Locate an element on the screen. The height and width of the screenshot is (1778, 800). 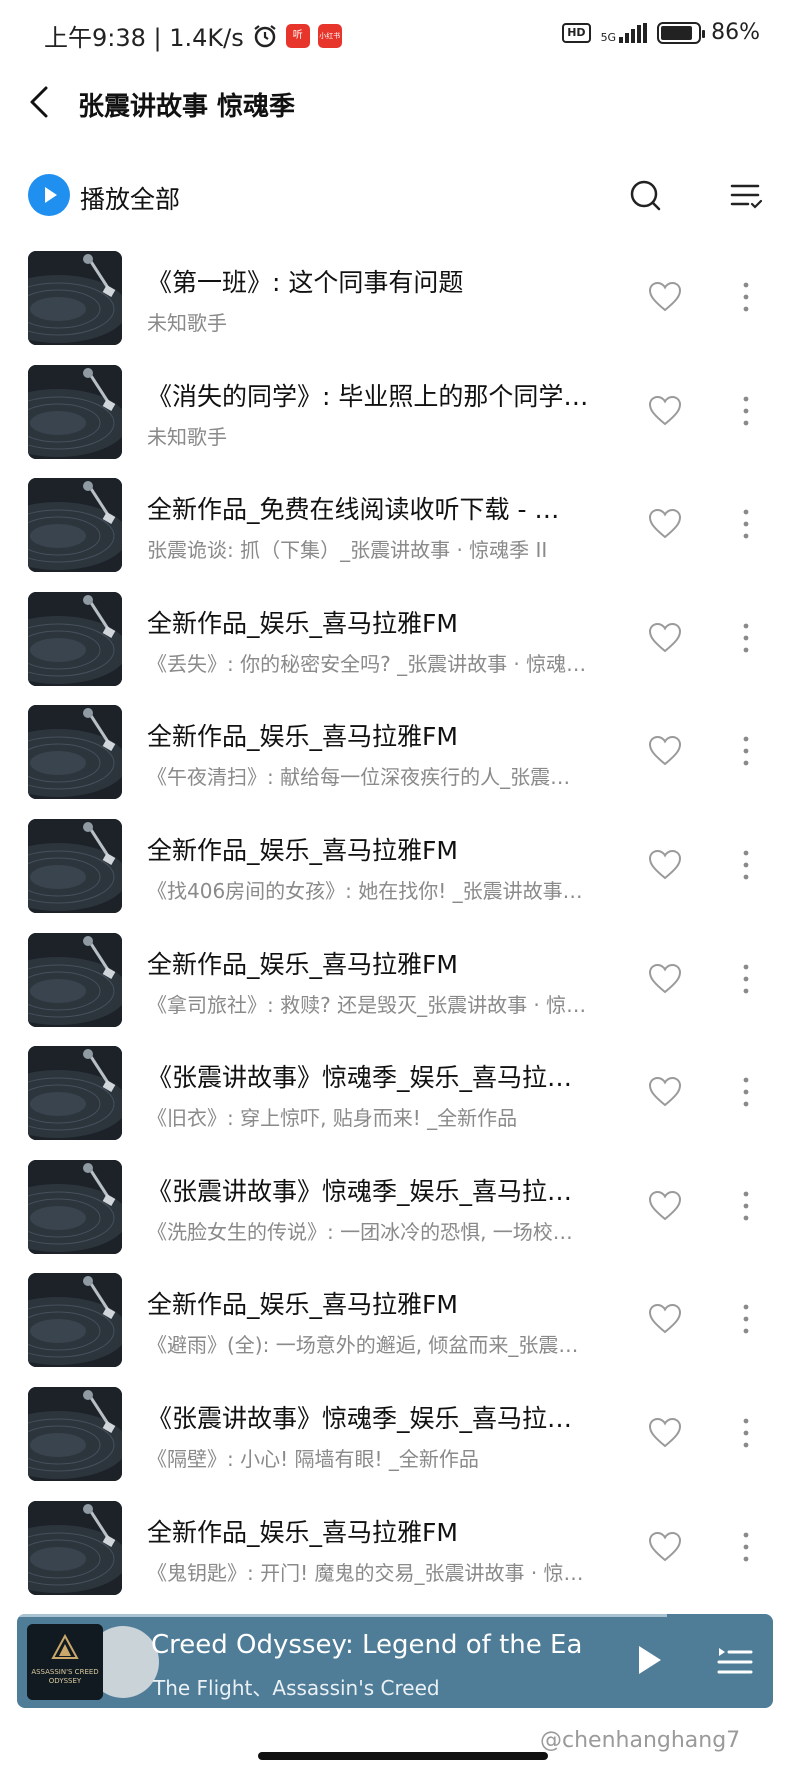
list-toolbar: 播放全部 is located at coordinates (400, 196).